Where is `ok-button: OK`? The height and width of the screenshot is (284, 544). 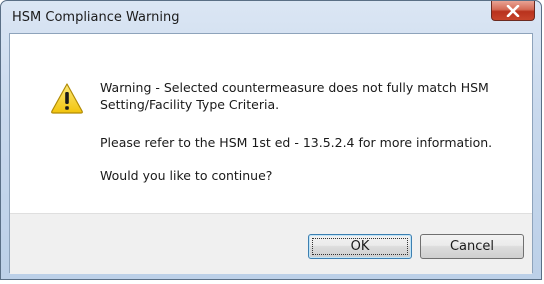 ok-button: OK is located at coordinates (360, 246).